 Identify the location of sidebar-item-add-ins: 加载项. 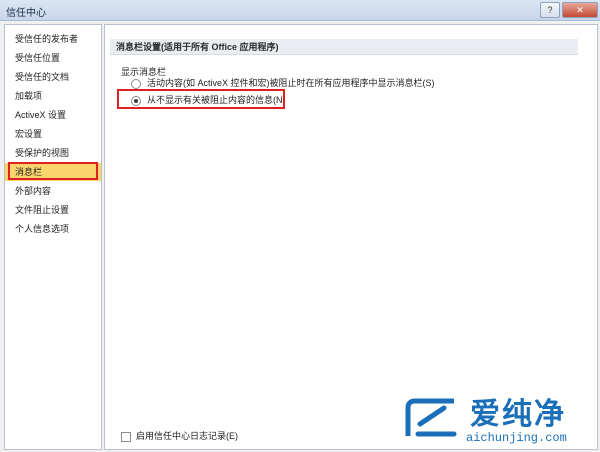
(53, 96).